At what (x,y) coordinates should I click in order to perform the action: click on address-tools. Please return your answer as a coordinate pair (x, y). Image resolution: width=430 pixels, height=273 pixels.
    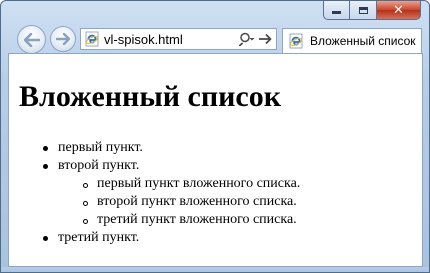
    Looking at the image, I should click on (254, 39).